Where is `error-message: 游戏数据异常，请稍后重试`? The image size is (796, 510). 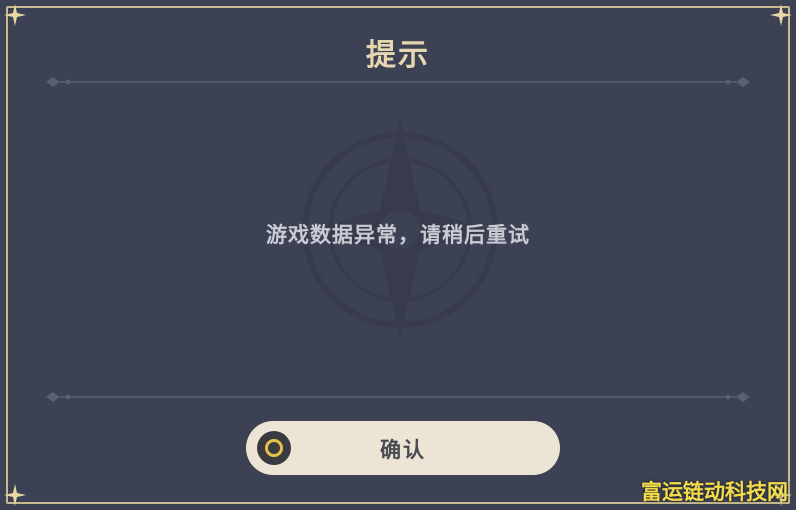 error-message: 游戏数据异常，请稍后重试 is located at coordinates (398, 235).